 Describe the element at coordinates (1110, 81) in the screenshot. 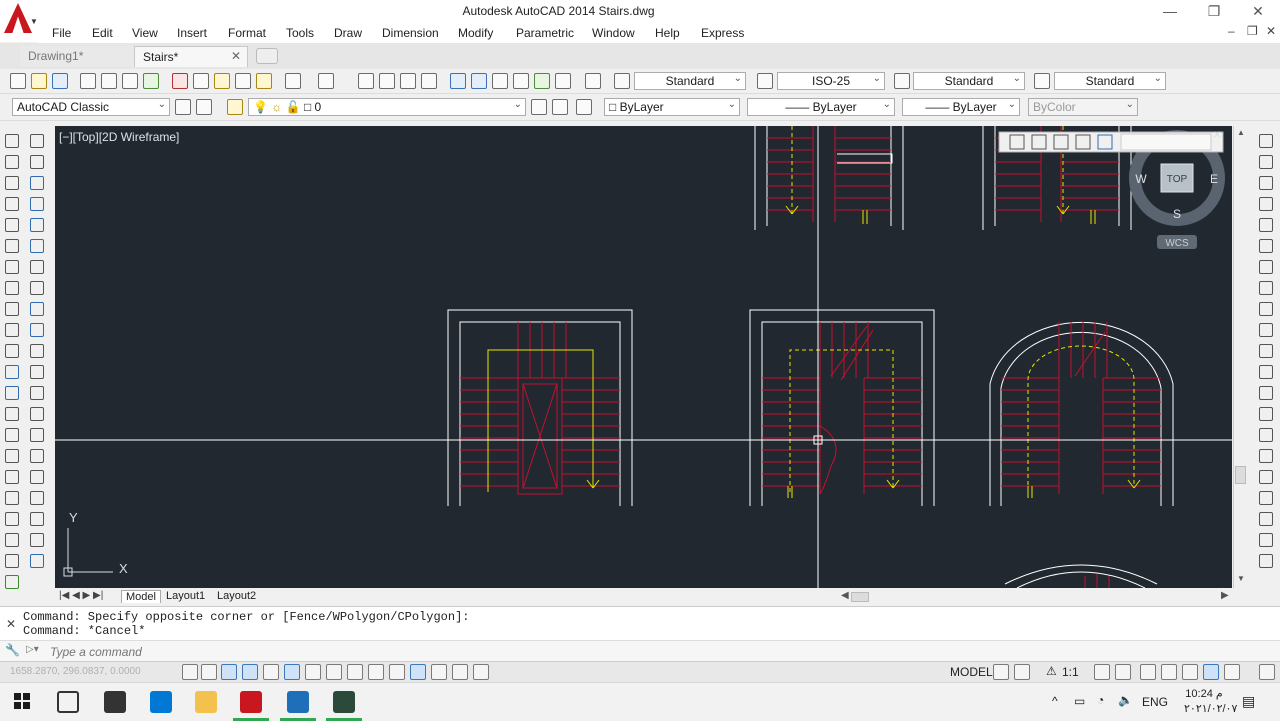

I see `multileader-style-dropdown: Standard ⌄` at that location.